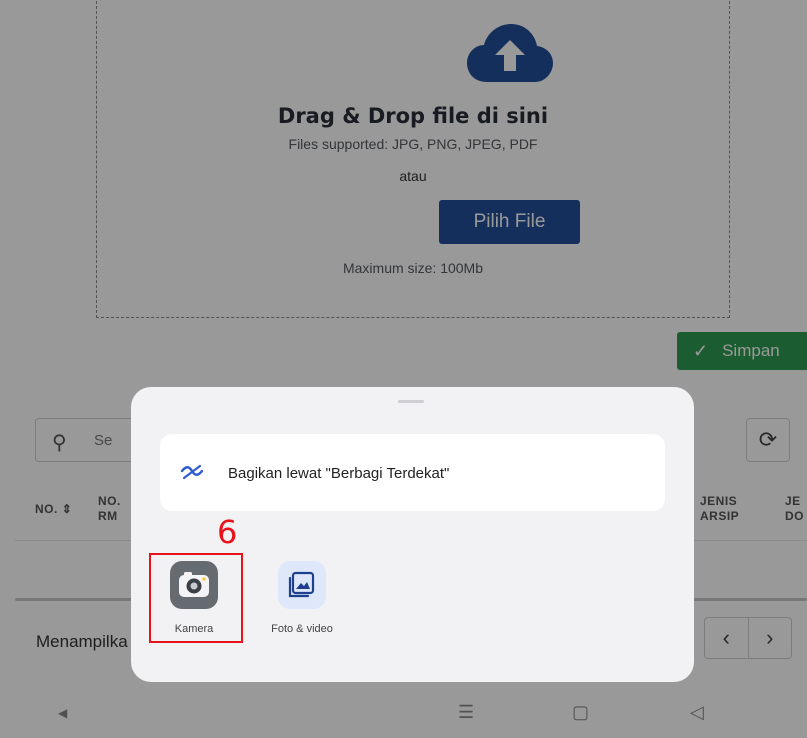 The width and height of the screenshot is (807, 738). What do you see at coordinates (302, 585) in the screenshot?
I see `gallery-icon` at bounding box center [302, 585].